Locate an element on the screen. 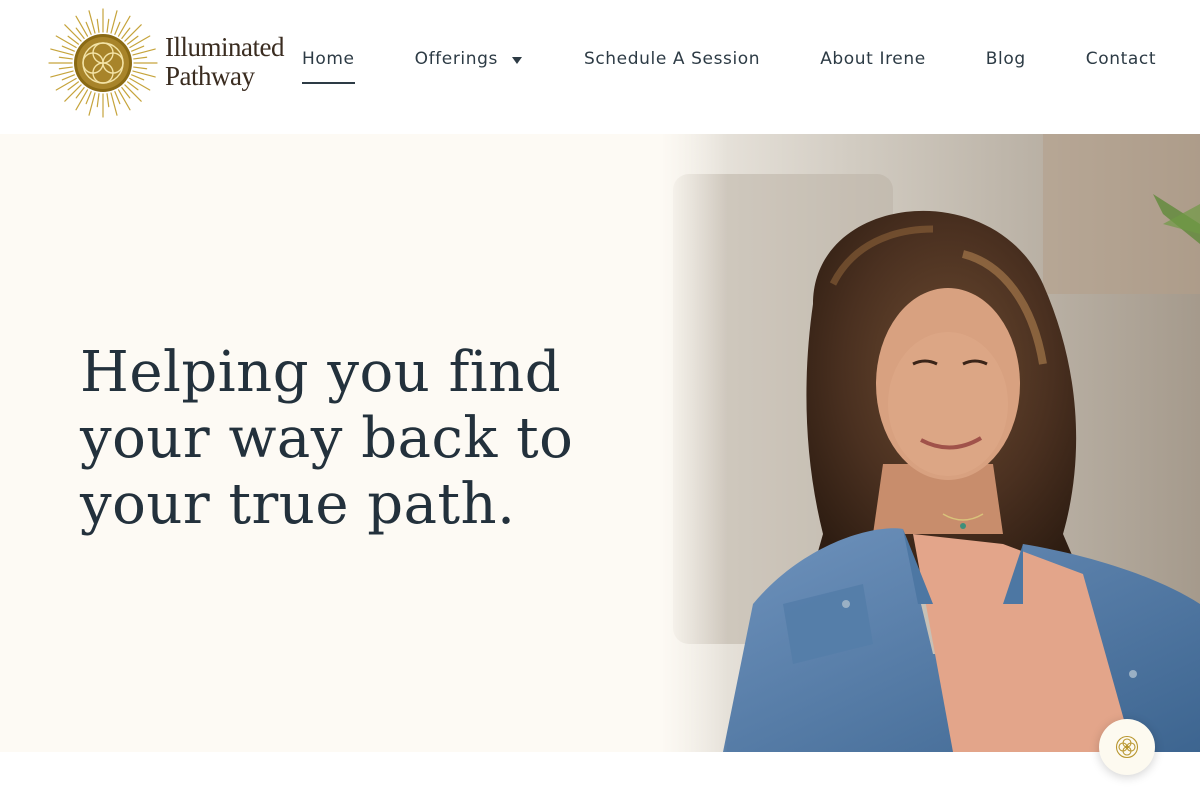 This screenshot has height=800, width=1200. nav-home: Home is located at coordinates (328, 66).